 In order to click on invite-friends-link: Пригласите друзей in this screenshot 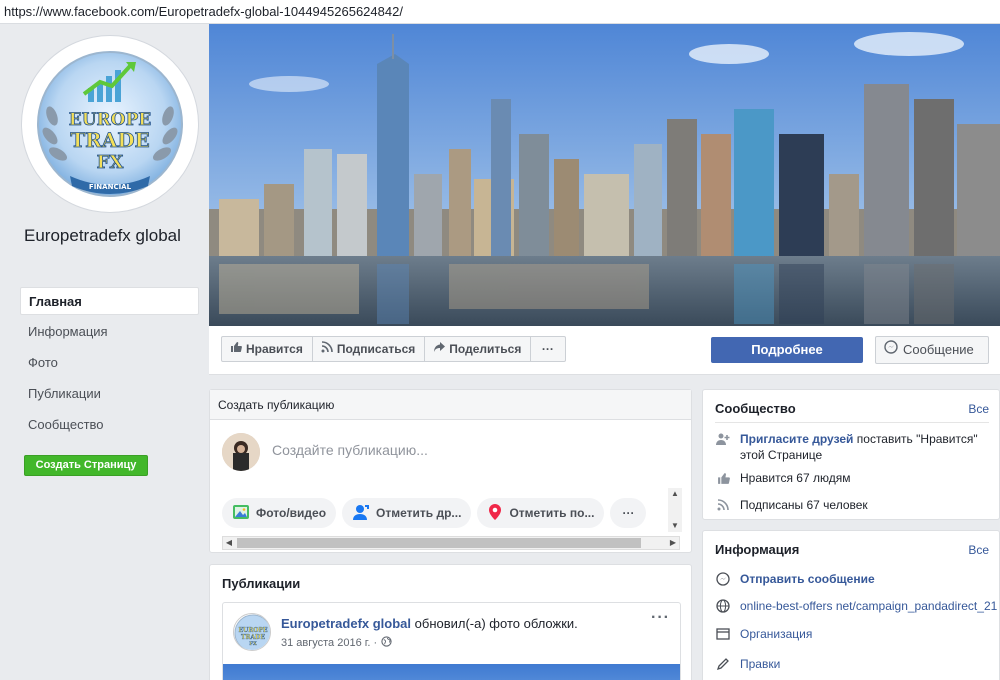, I will do `click(796, 439)`.